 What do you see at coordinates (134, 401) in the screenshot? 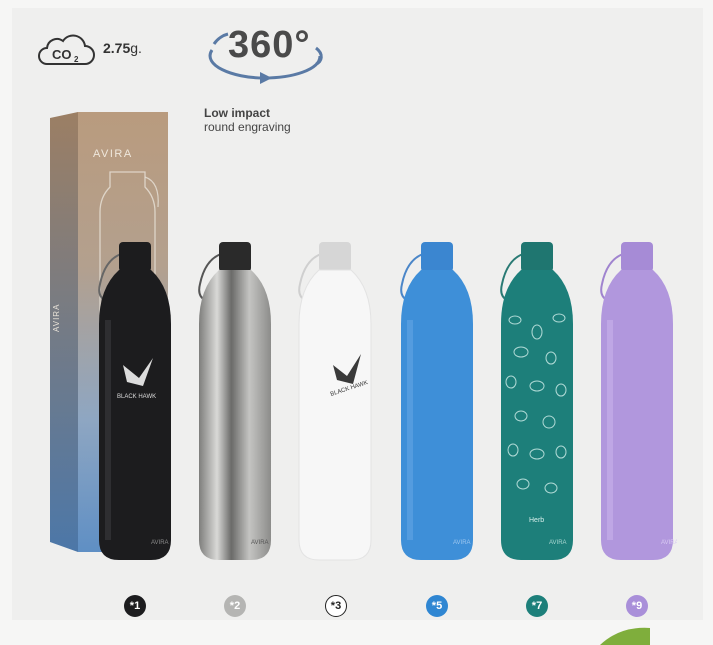
I see `bottle-black: BLACK HAWK AVIRA` at bounding box center [134, 401].